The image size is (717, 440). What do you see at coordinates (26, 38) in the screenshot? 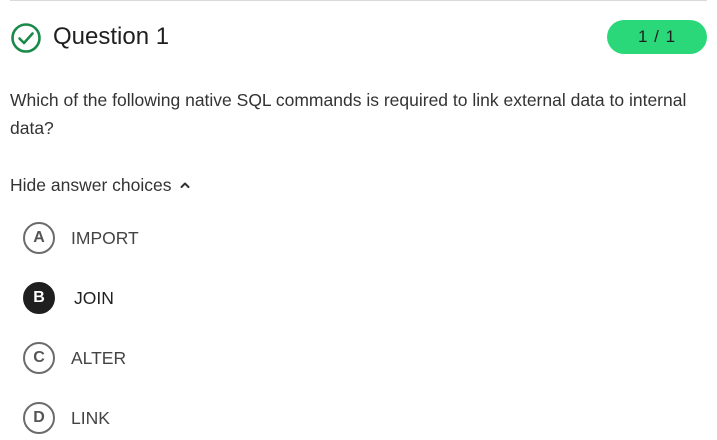
I see `check-circle-icon` at bounding box center [26, 38].